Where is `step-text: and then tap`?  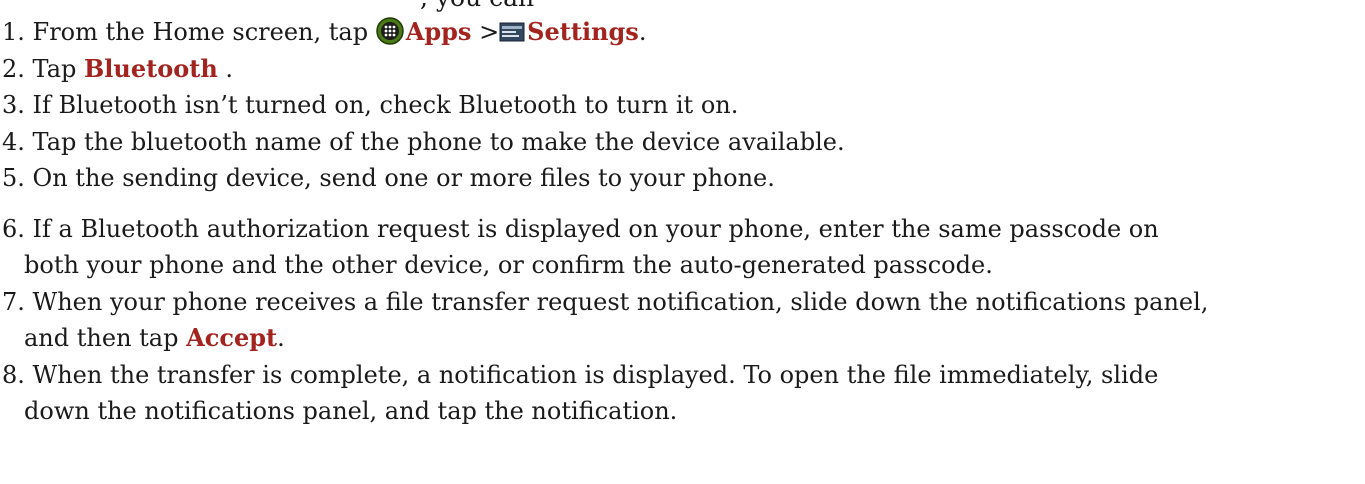 step-text: and then tap is located at coordinates (101, 338).